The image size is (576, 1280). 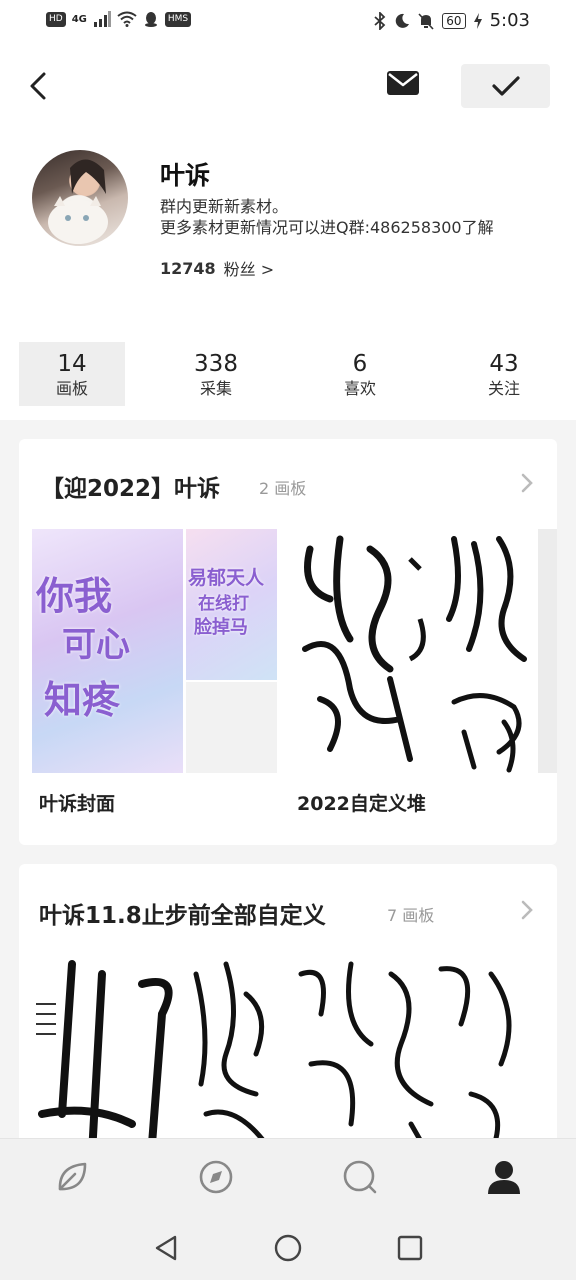 I want to click on status-right: 60 5:03, so click(x=452, y=20).